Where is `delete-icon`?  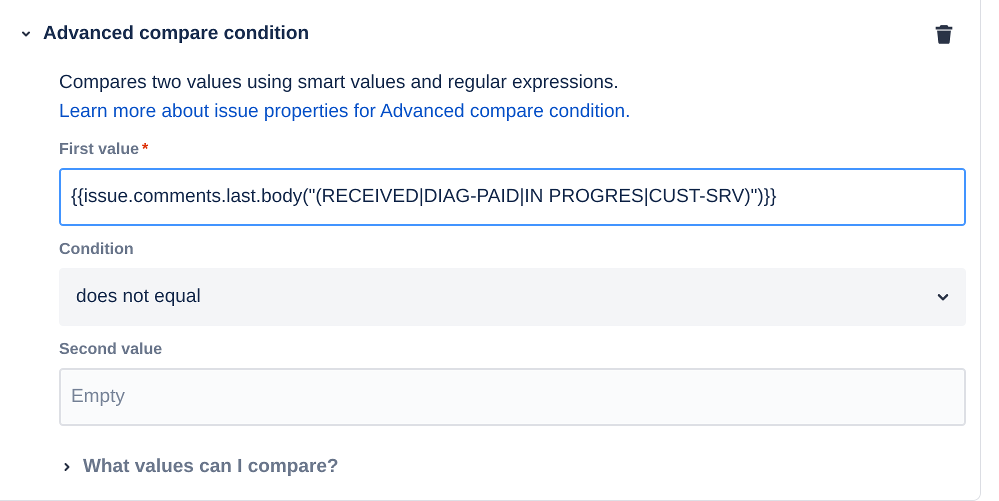
delete-icon is located at coordinates (944, 34).